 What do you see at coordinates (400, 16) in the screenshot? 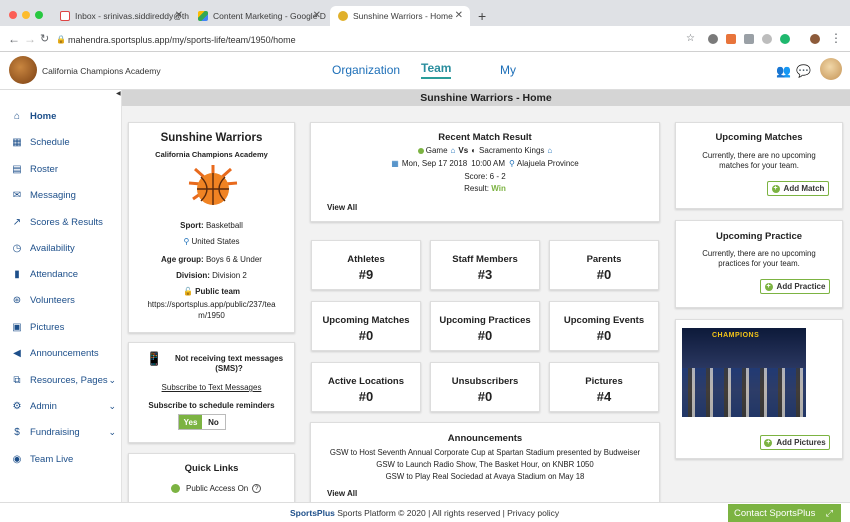
I see `browser-tab-active: Sunshine Warriors - Home ✕` at bounding box center [400, 16].